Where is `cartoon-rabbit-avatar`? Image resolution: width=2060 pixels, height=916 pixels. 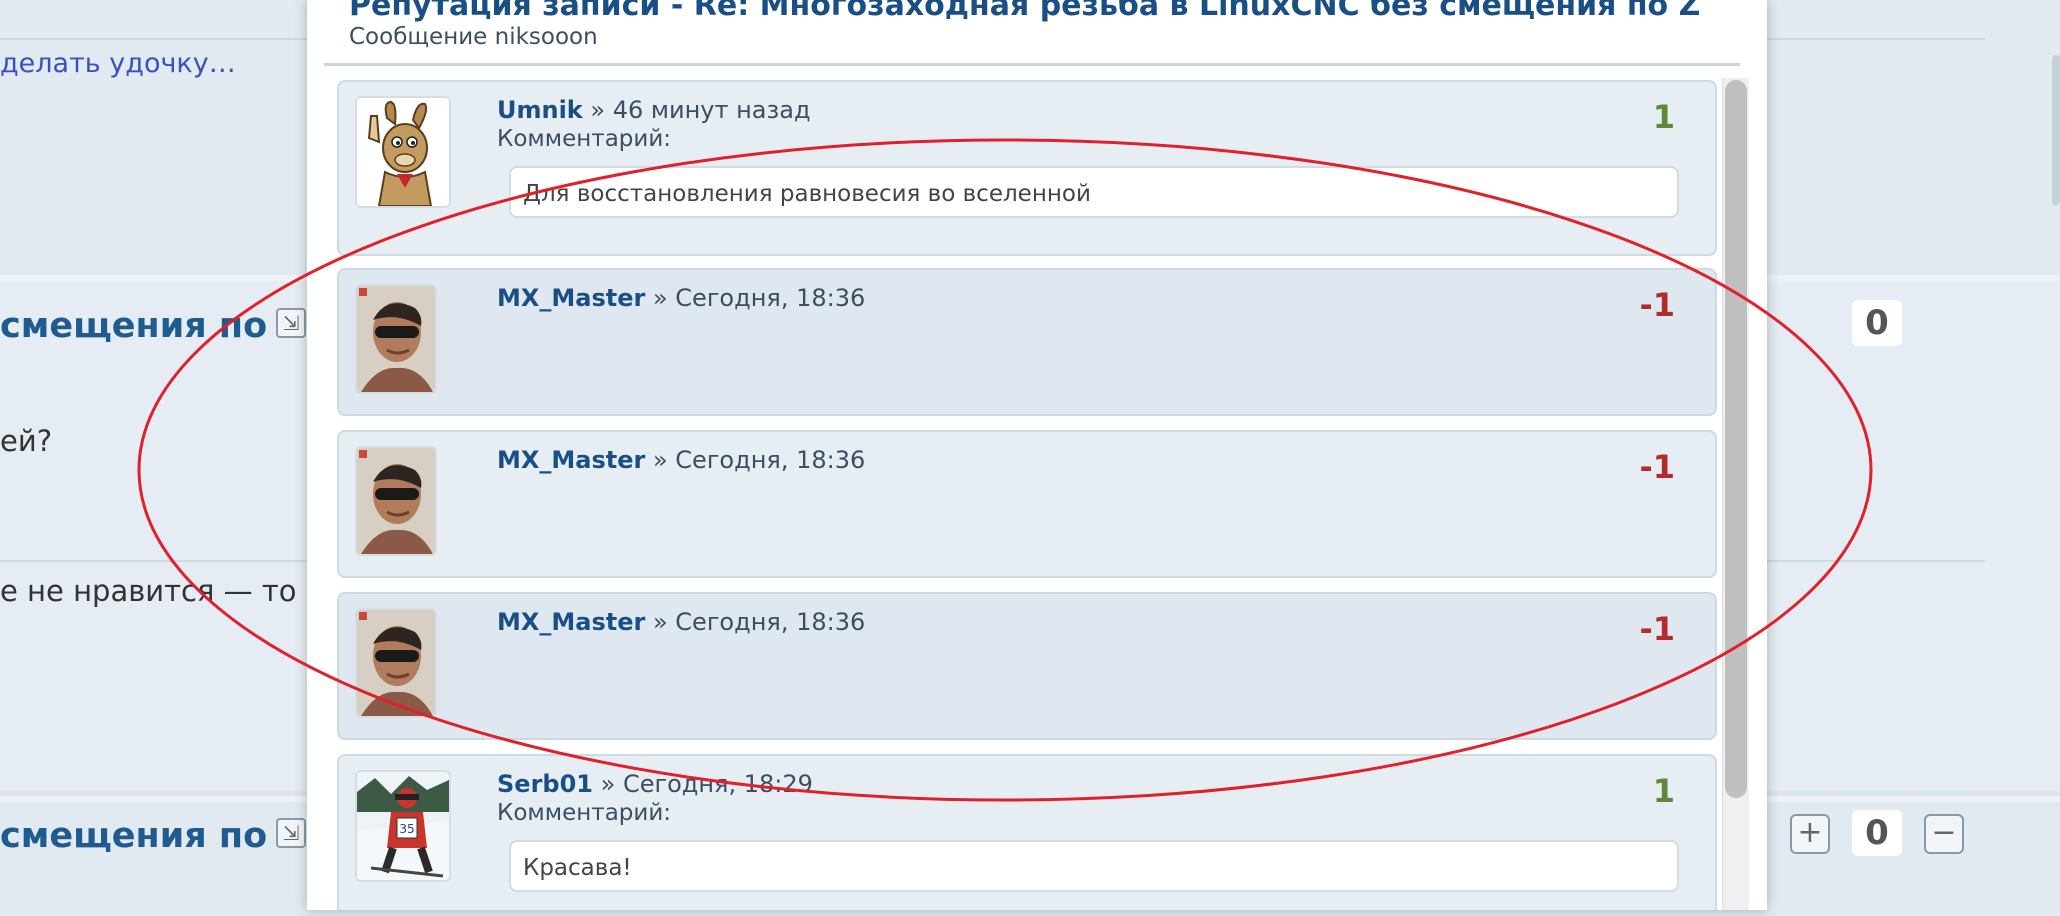 cartoon-rabbit-avatar is located at coordinates (403, 152).